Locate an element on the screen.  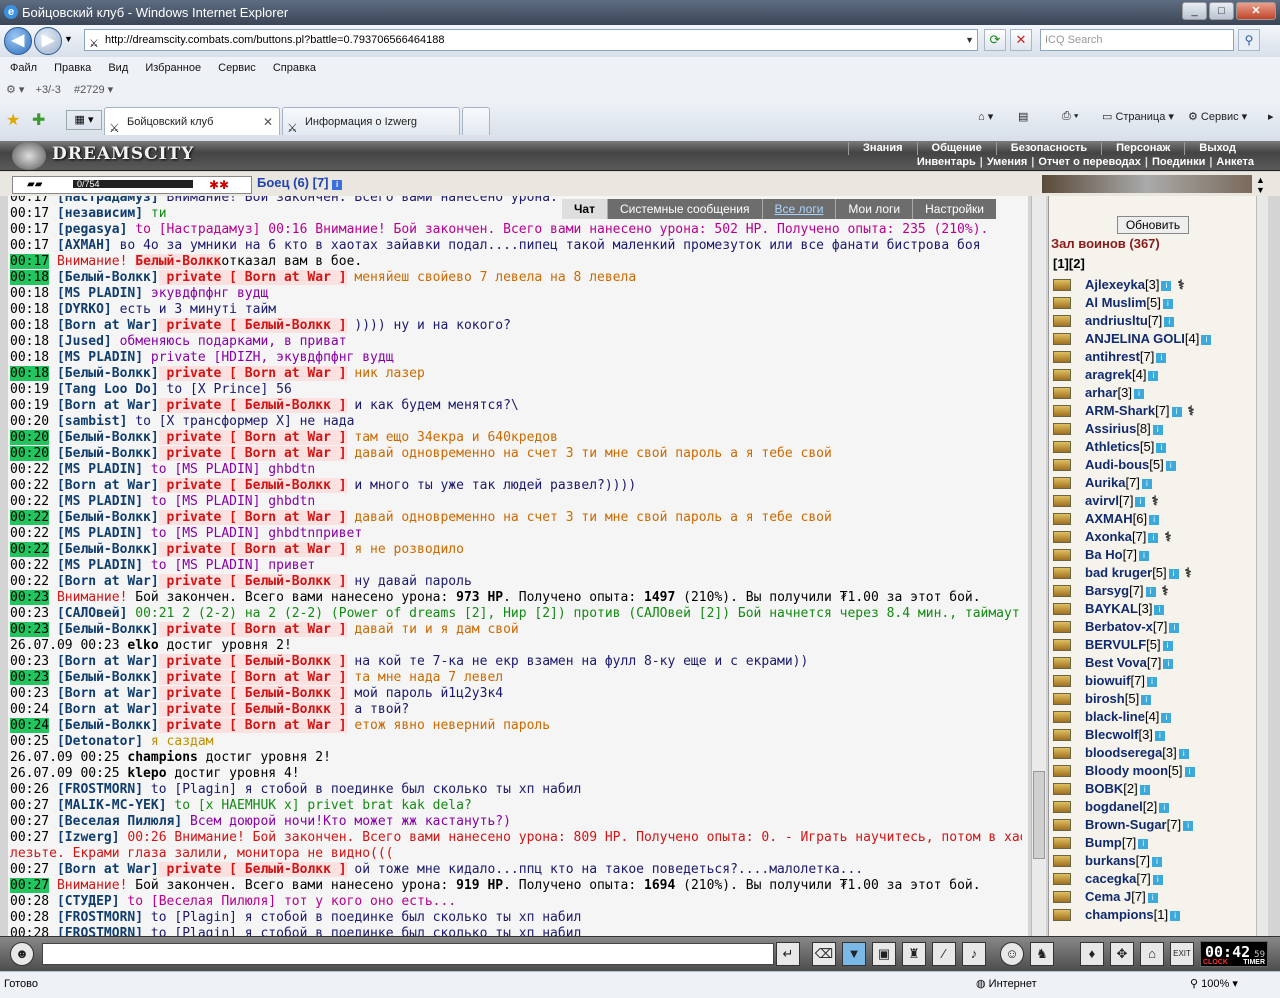
home-icon: ⌂ ▾ is located at coordinates (985, 116).